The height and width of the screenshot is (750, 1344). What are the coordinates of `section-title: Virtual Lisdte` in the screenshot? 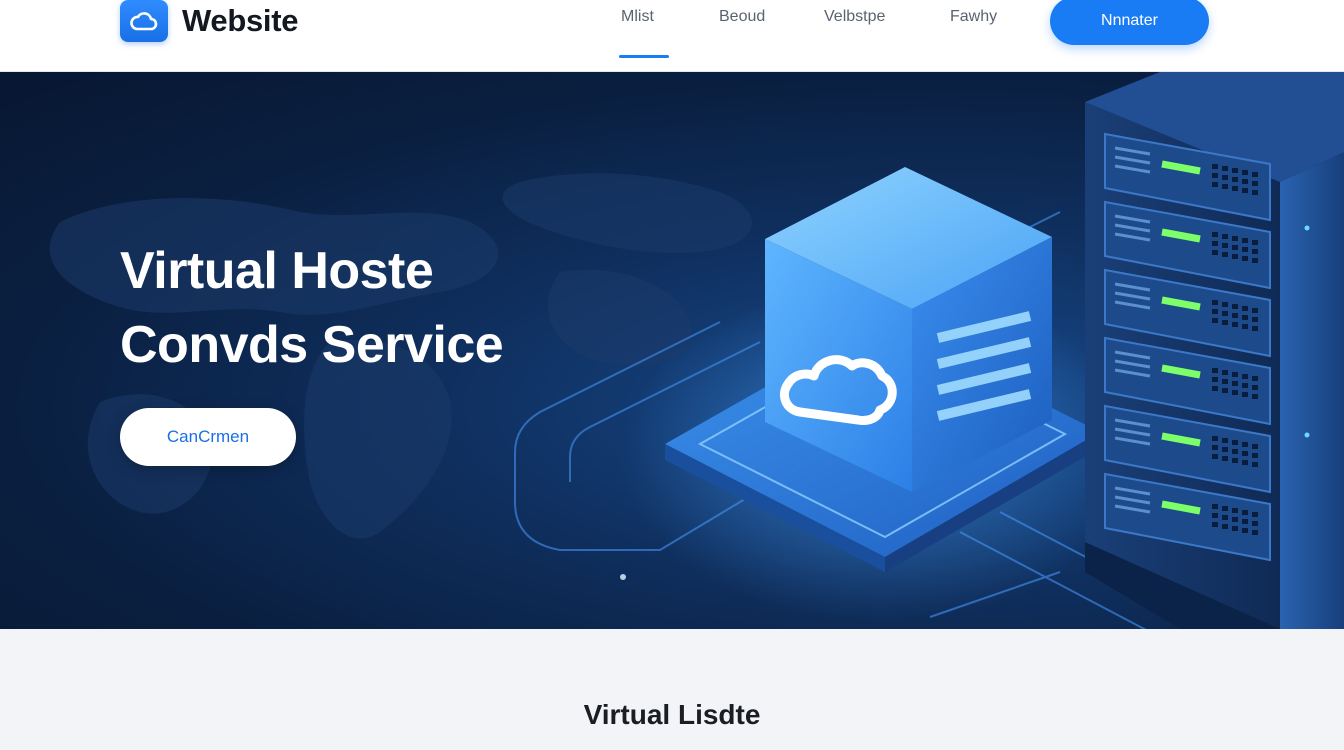 It's located at (672, 714).